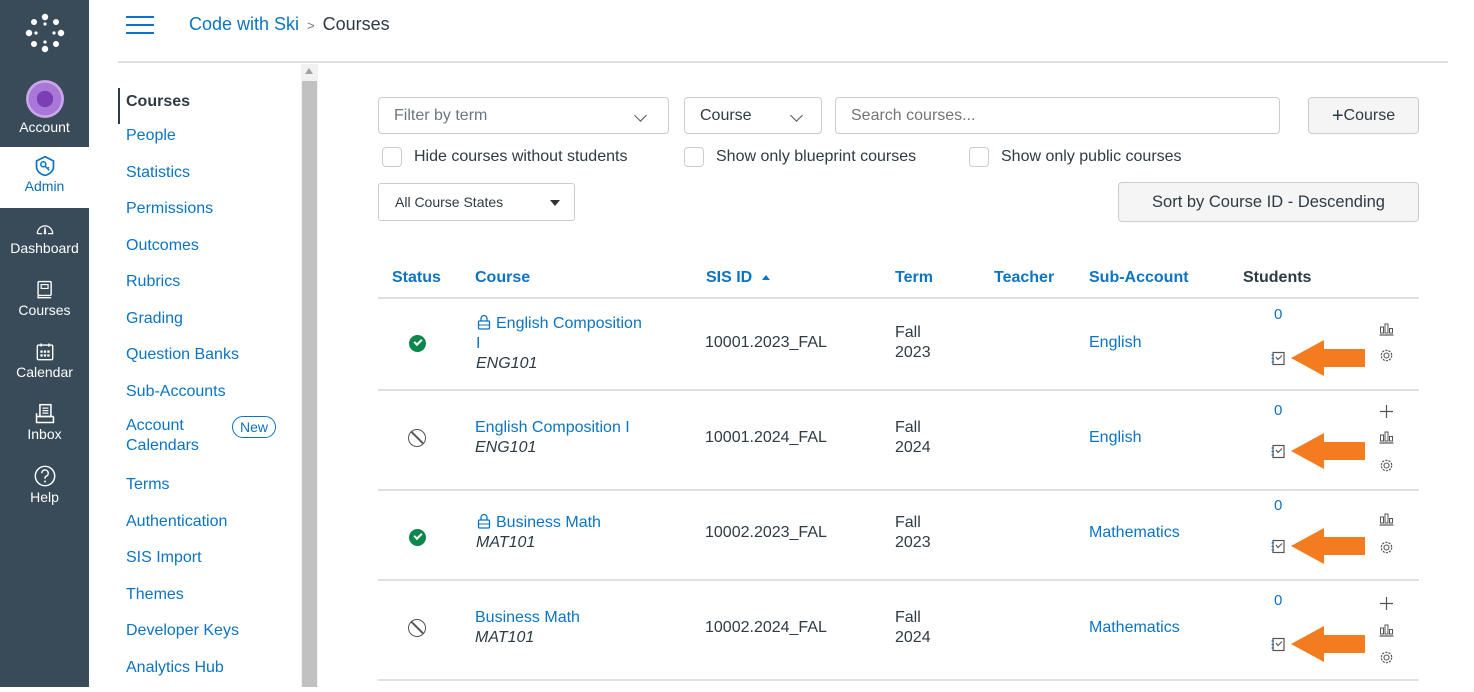 The height and width of the screenshot is (692, 1474). Describe the element at coordinates (213, 142) in the screenshot. I see `account-nav-people: People` at that location.